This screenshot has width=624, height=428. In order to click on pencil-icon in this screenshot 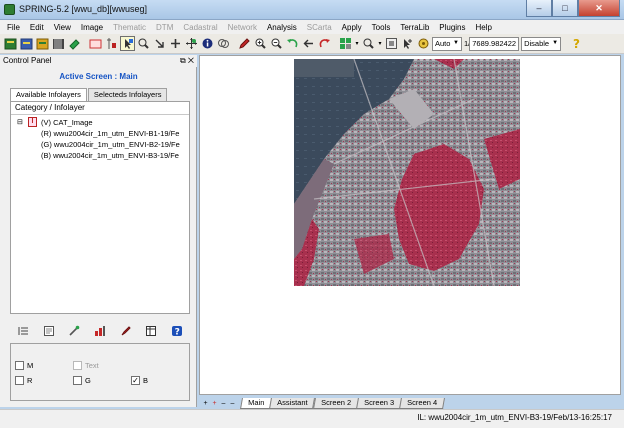, I will do `click(244, 43)`.